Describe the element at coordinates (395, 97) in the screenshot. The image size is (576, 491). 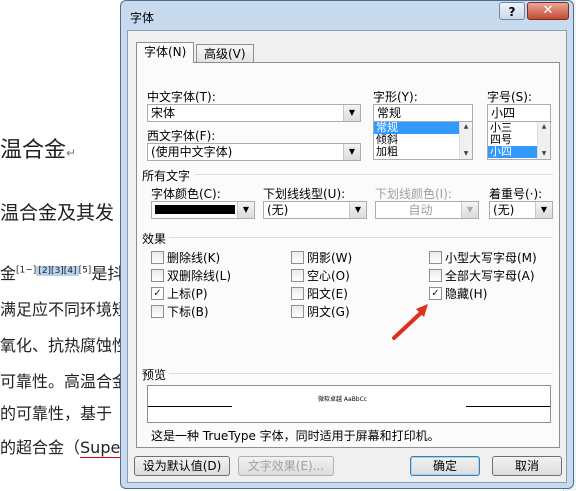
I see `style-label: 字形(Y):` at that location.